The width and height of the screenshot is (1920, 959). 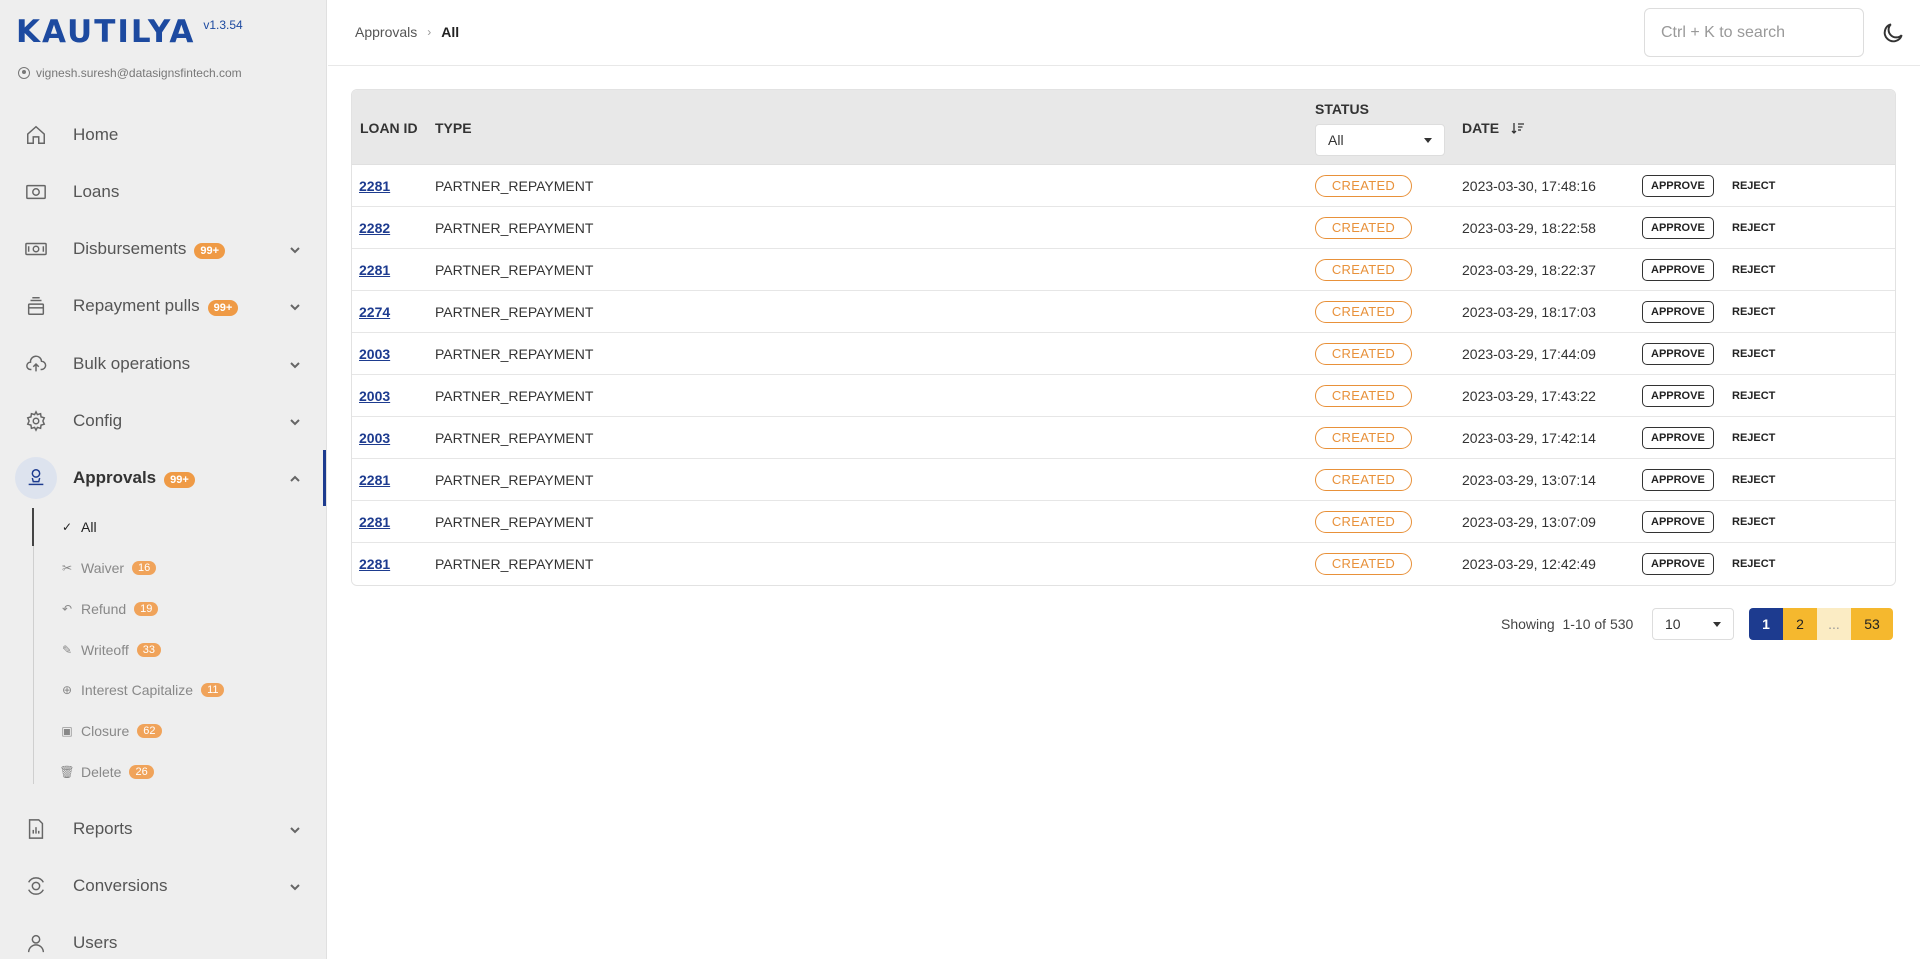 What do you see at coordinates (1754, 32) in the screenshot?
I see `search-input` at bounding box center [1754, 32].